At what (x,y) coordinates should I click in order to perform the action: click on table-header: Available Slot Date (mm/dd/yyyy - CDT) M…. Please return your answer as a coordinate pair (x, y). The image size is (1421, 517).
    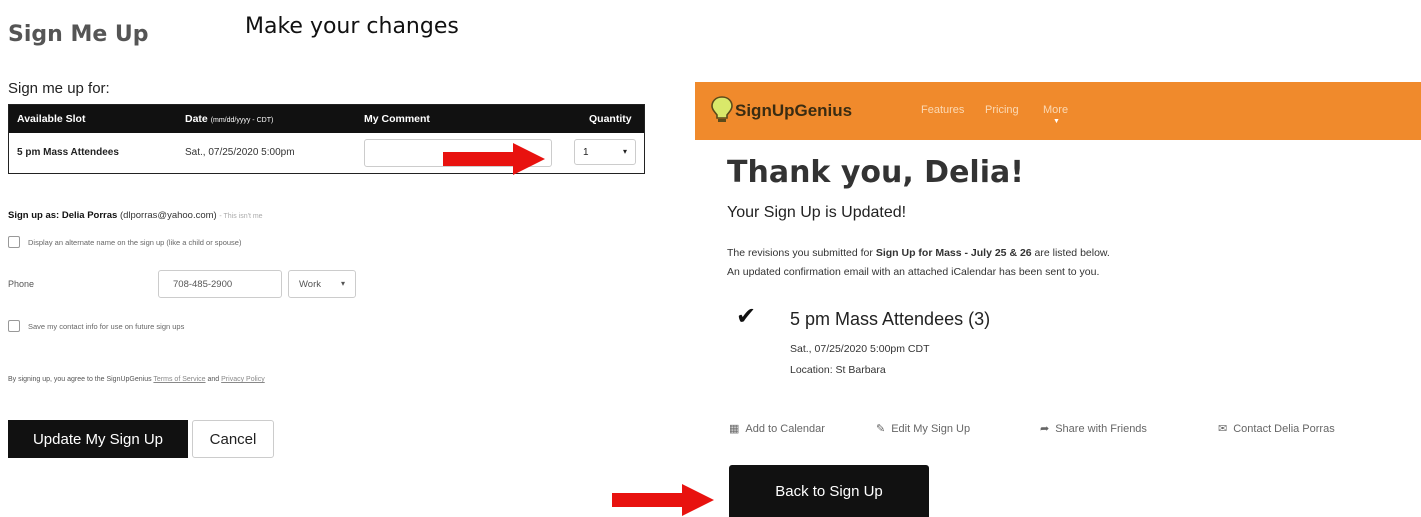
    Looking at the image, I should click on (326, 119).